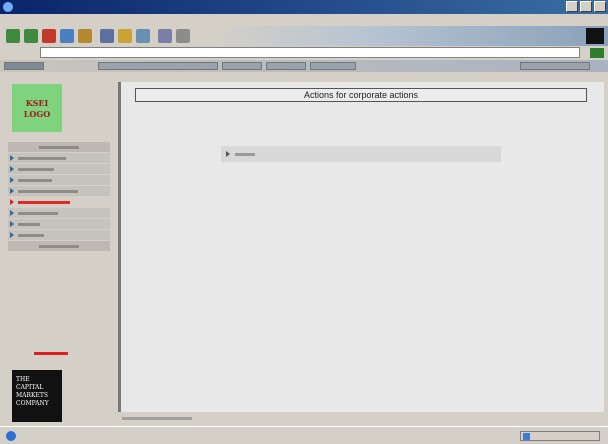 This screenshot has width=608, height=444. Describe the element at coordinates (304, 7) in the screenshot. I see `window-titlebar` at that location.